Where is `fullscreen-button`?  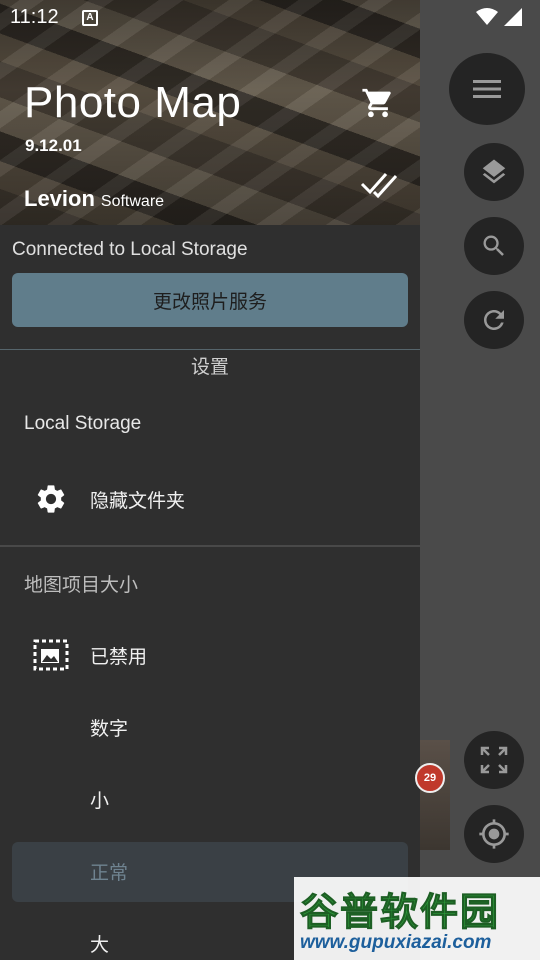
fullscreen-button is located at coordinates (494, 760).